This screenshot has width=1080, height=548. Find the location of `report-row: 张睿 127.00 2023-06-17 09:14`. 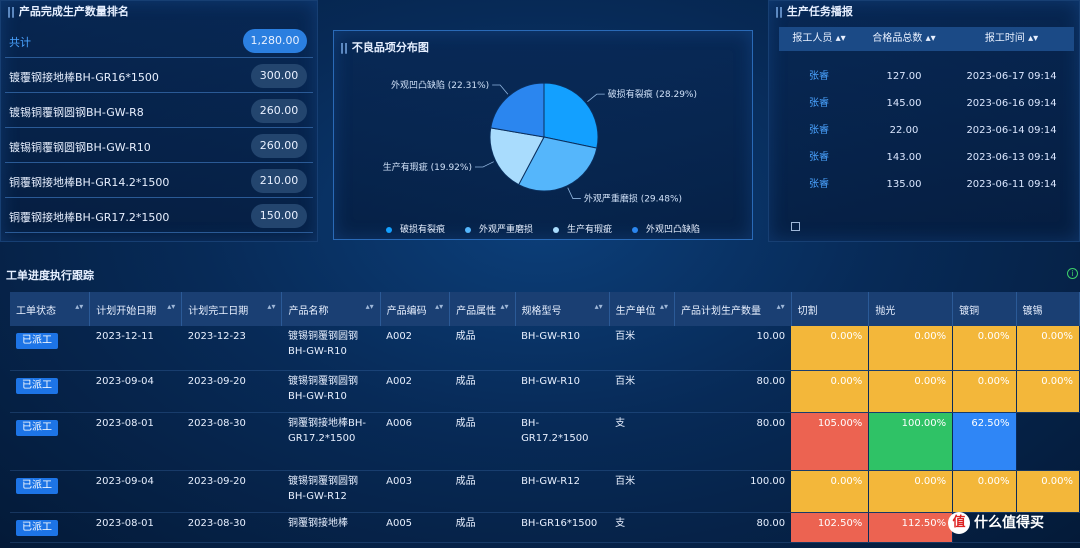

report-row: 张睿 127.00 2023-06-17 09:14 is located at coordinates (926, 76).